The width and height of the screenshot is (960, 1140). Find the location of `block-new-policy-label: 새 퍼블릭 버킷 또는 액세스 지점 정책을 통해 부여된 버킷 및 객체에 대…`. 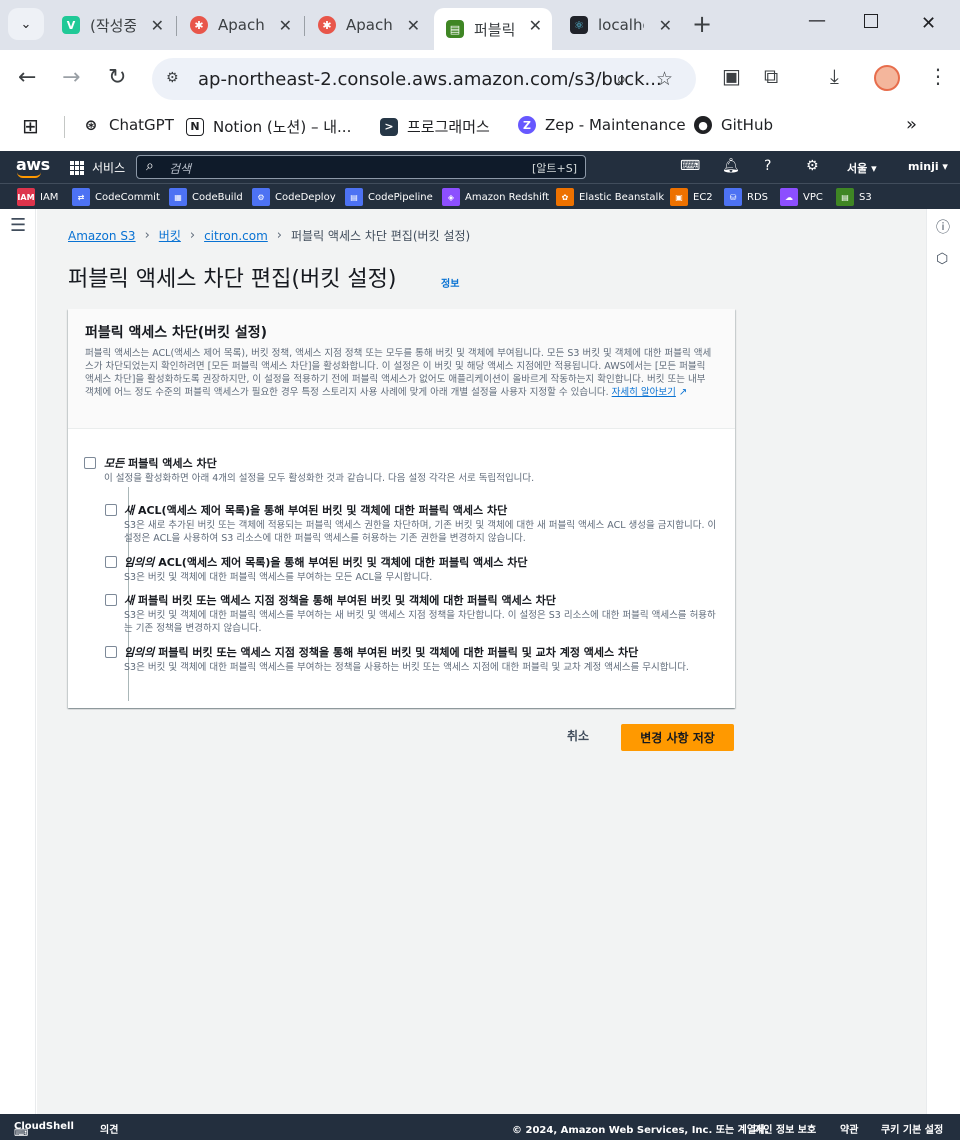

block-new-policy-label: 새 퍼블릭 버킷 또는 액세스 지점 정책을 통해 부여된 버킷 및 객체에 대… is located at coordinates (340, 600).